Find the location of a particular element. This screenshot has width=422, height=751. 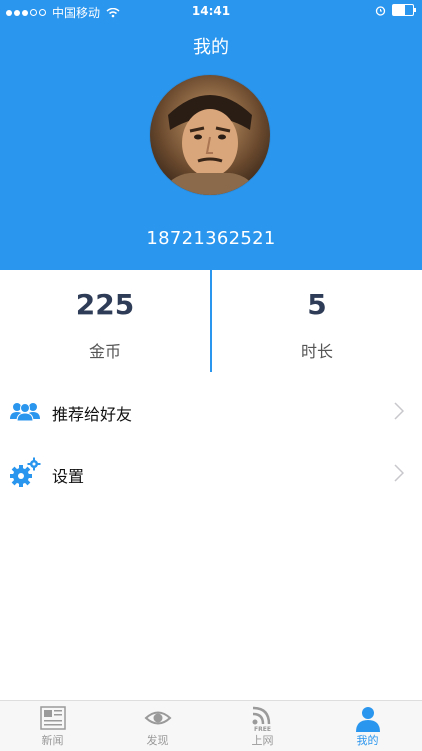

status-right is located at coordinates (395, 10).